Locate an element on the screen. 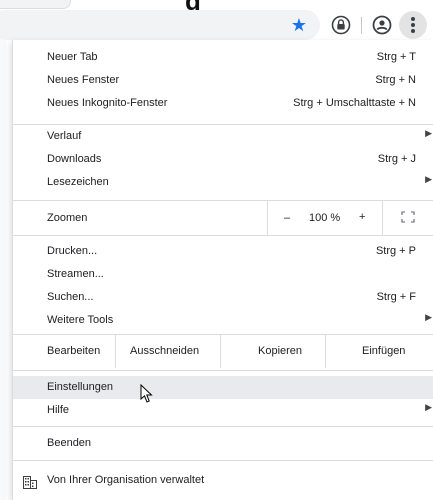  menu-item-label: Neues Fenster is located at coordinates (83, 80).